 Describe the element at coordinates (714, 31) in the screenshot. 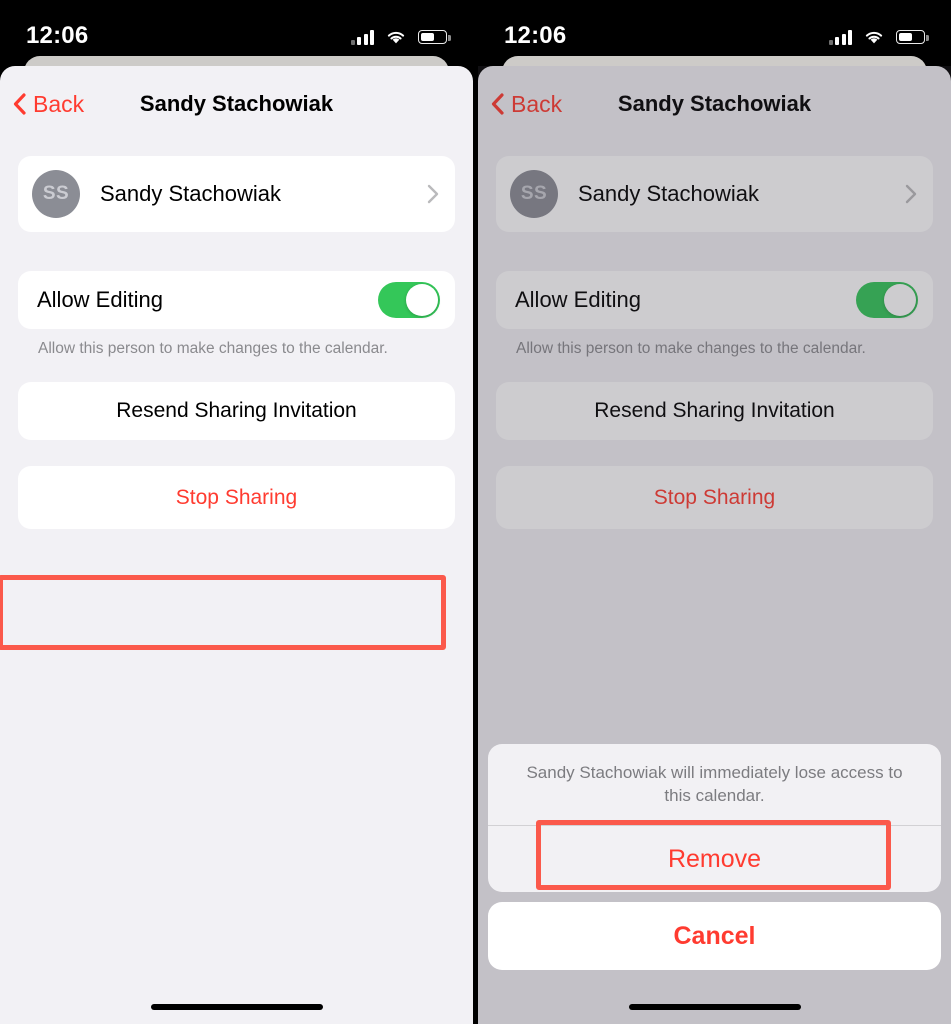

I see `status-bar-right: 12:06` at that location.